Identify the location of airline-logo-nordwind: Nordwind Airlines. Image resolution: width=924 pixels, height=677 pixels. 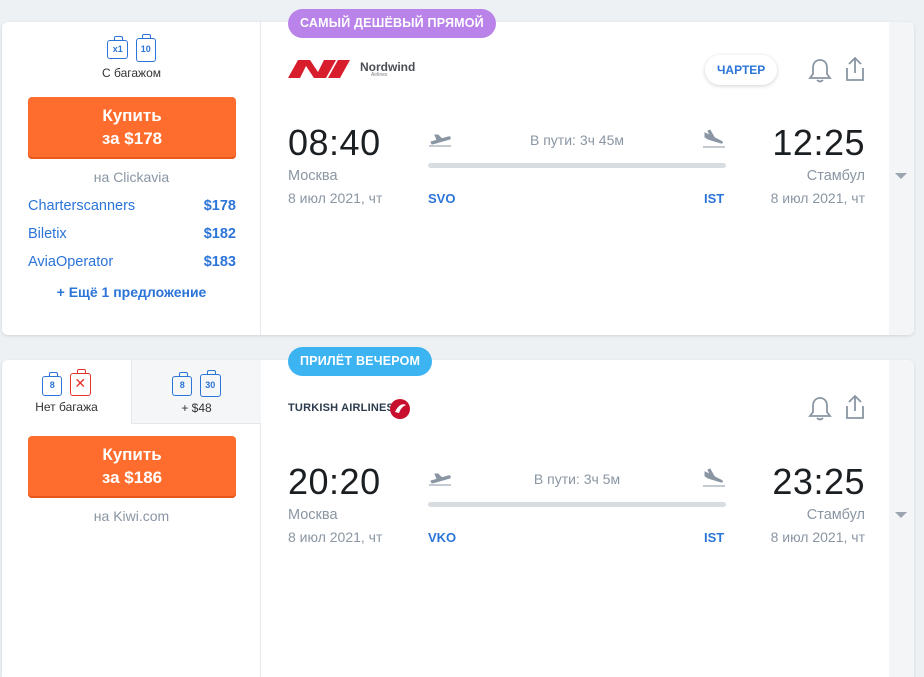
(351, 71).